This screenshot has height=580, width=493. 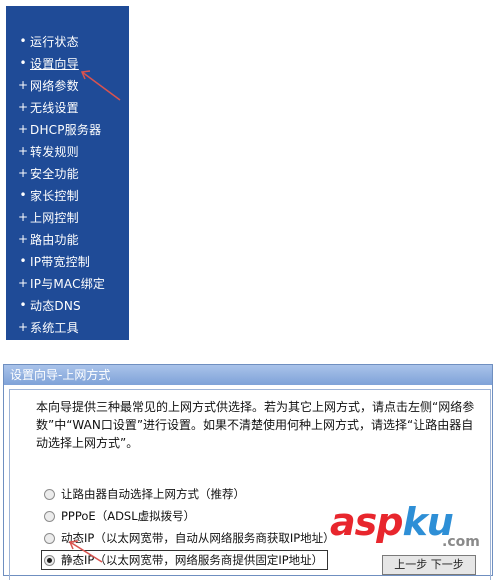 I want to click on sidebar-item-label: IP与MAC绑定, so click(x=68, y=283).